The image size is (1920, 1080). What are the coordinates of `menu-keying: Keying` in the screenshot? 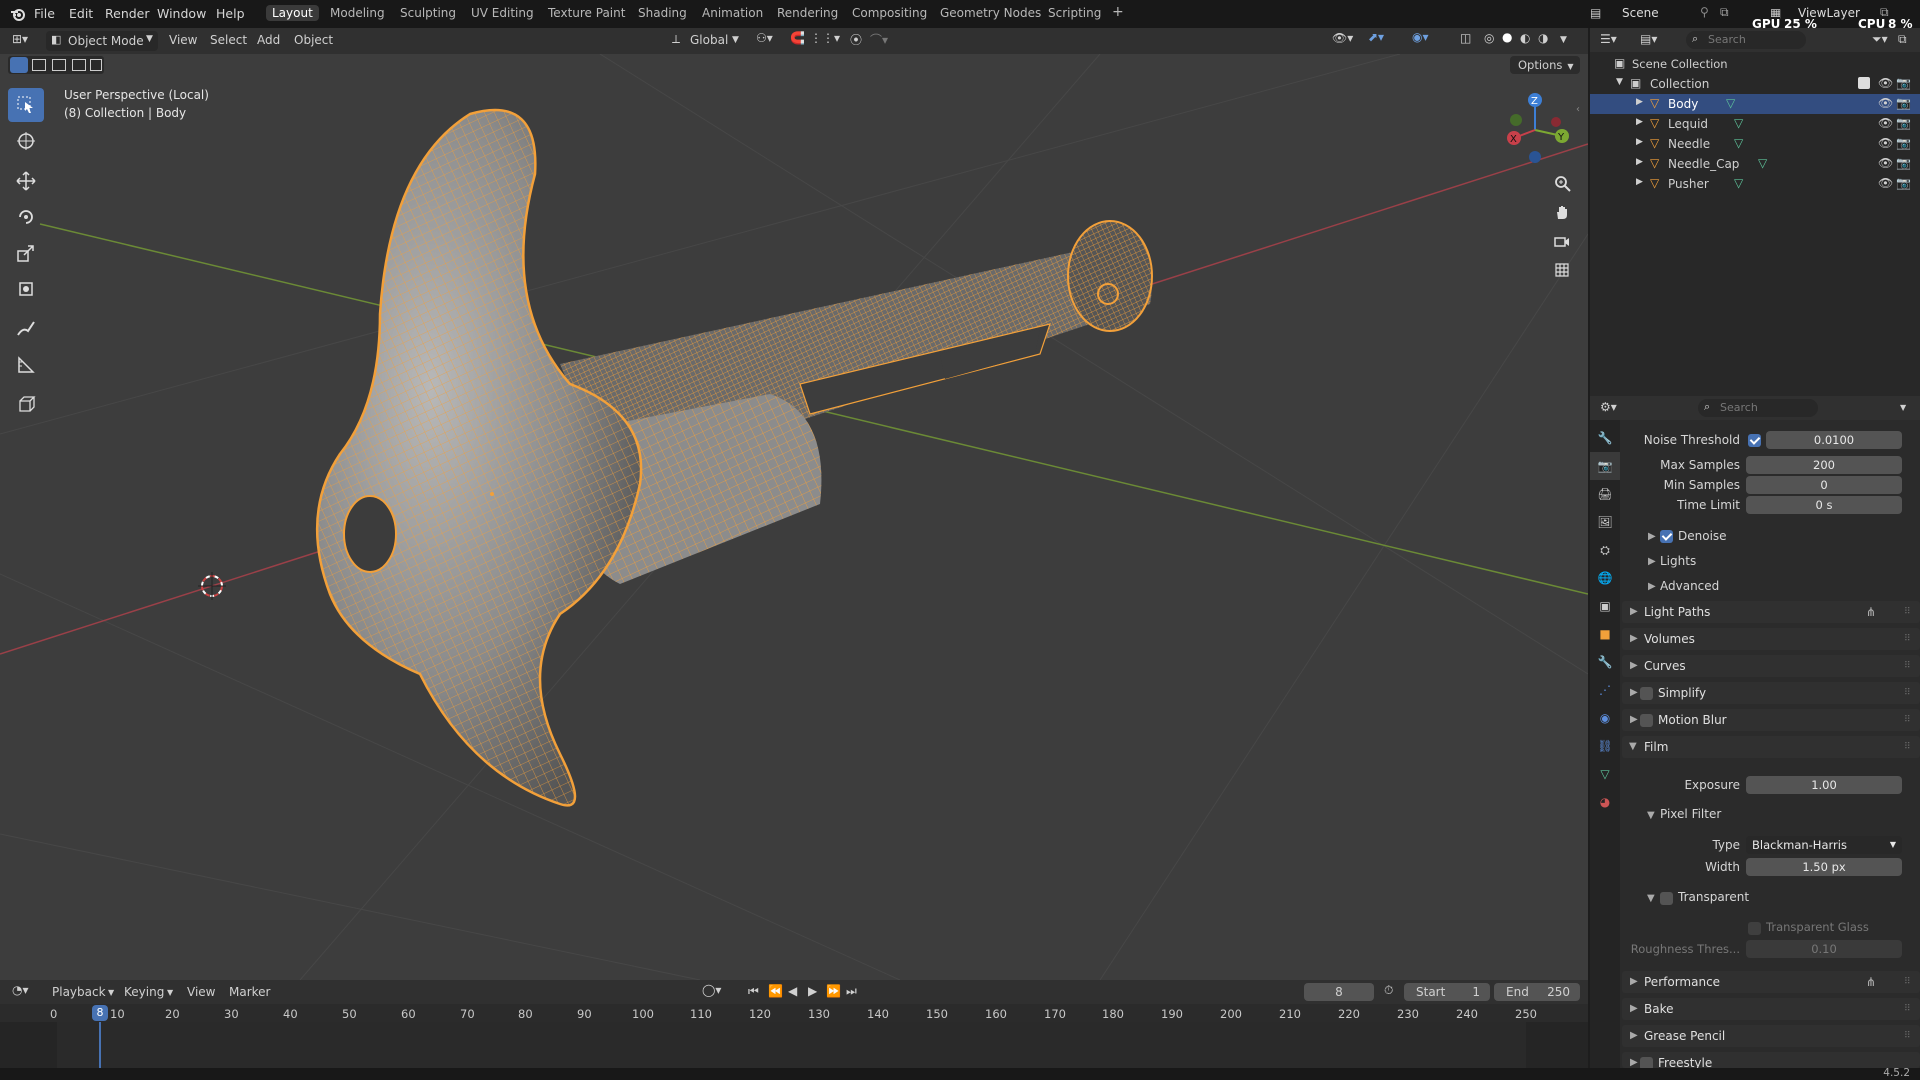 It's located at (144, 992).